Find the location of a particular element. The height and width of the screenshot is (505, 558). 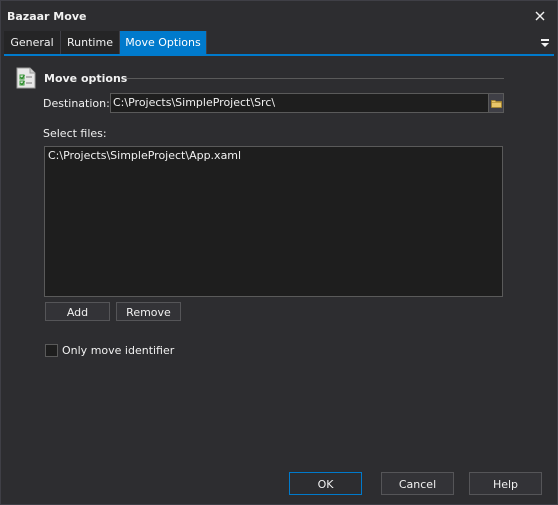

browse-button is located at coordinates (496, 103).